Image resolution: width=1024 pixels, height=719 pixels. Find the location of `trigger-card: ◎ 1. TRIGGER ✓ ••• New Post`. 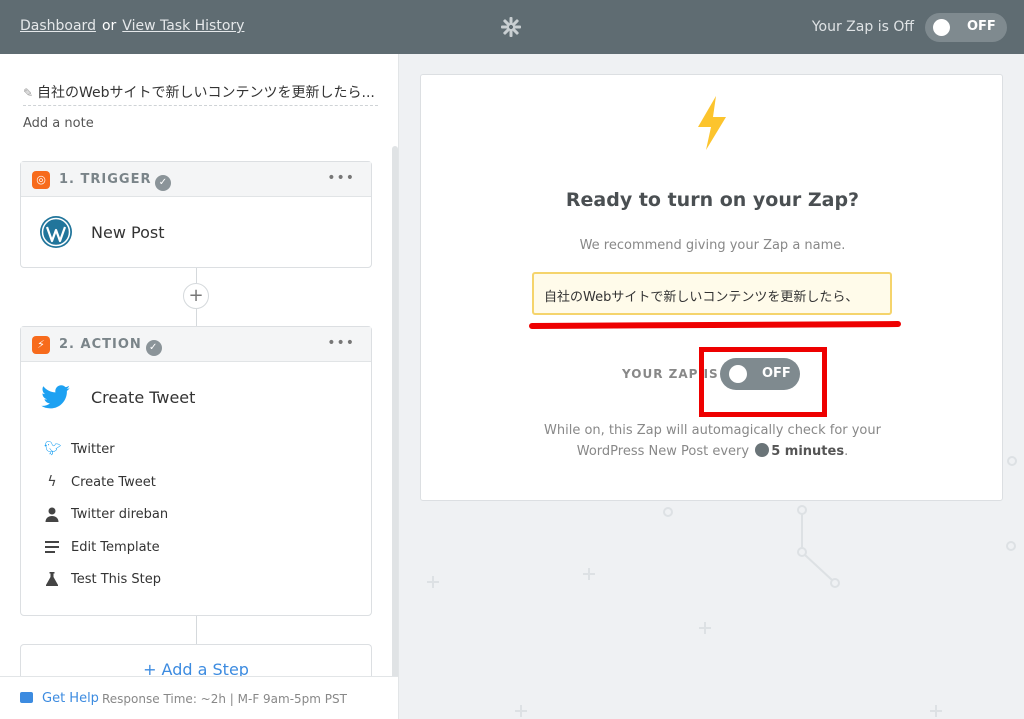

trigger-card: ◎ 1. TRIGGER ✓ ••• New Post is located at coordinates (196, 214).